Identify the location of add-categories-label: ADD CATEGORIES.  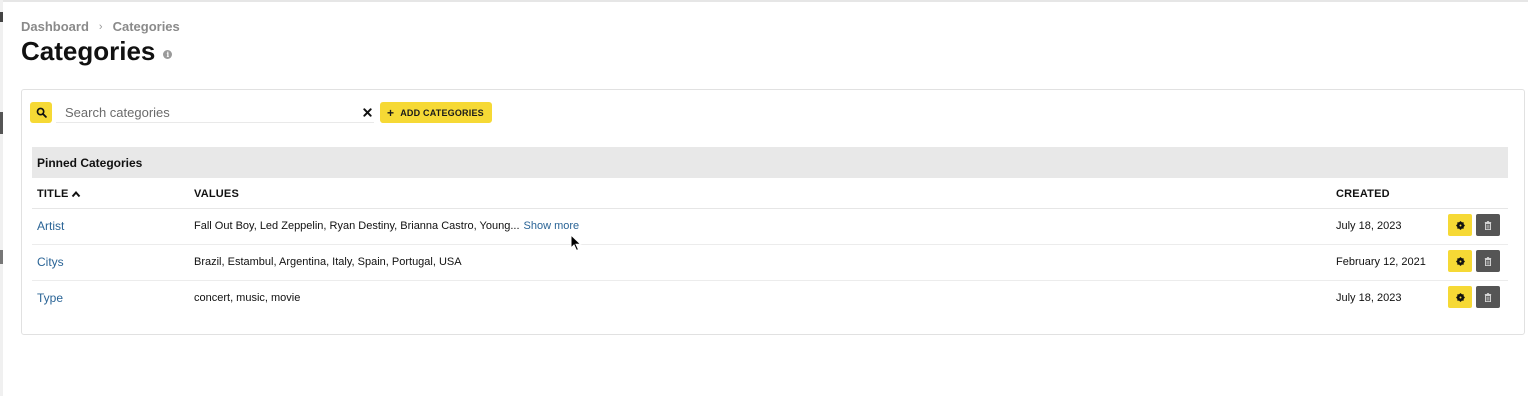
(442, 112).